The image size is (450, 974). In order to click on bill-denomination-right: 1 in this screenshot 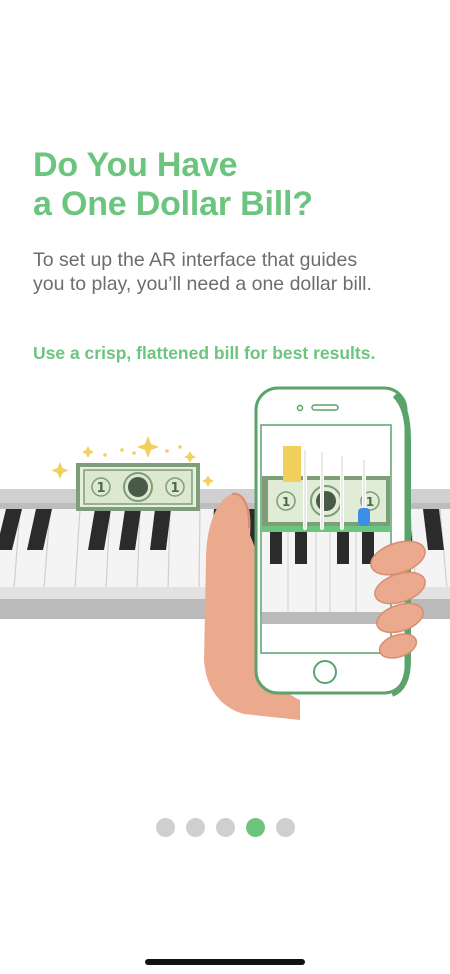, I will do `click(174, 488)`.